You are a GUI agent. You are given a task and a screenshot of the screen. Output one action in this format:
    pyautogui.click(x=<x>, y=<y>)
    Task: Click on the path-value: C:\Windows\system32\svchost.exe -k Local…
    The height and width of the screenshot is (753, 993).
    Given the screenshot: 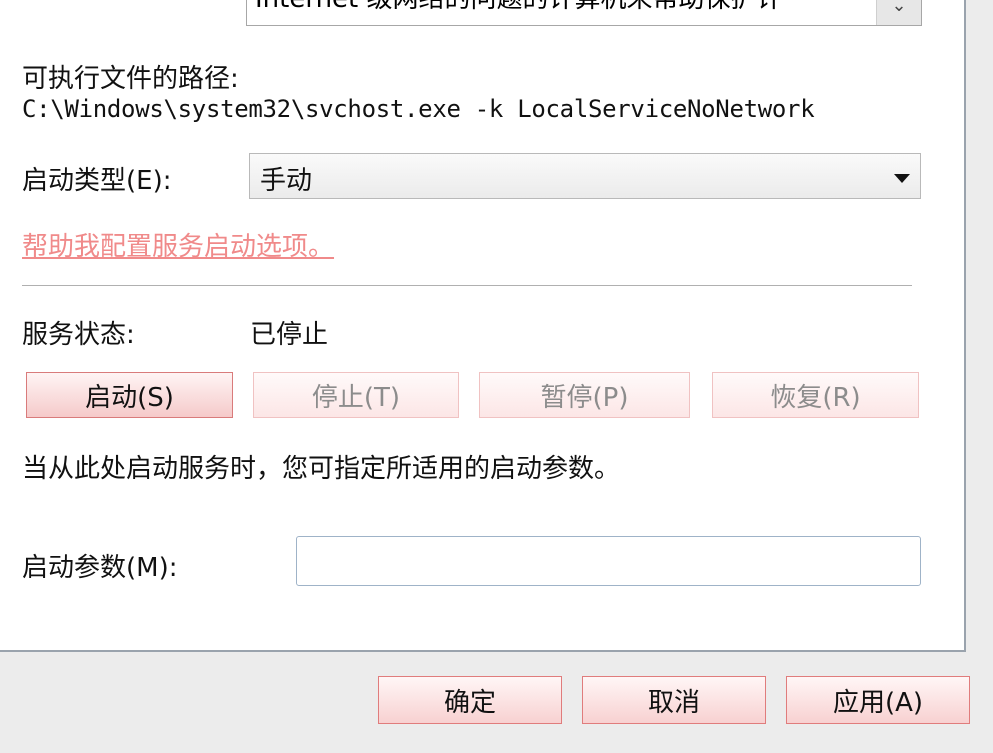 What is the action you would take?
    pyautogui.click(x=418, y=109)
    